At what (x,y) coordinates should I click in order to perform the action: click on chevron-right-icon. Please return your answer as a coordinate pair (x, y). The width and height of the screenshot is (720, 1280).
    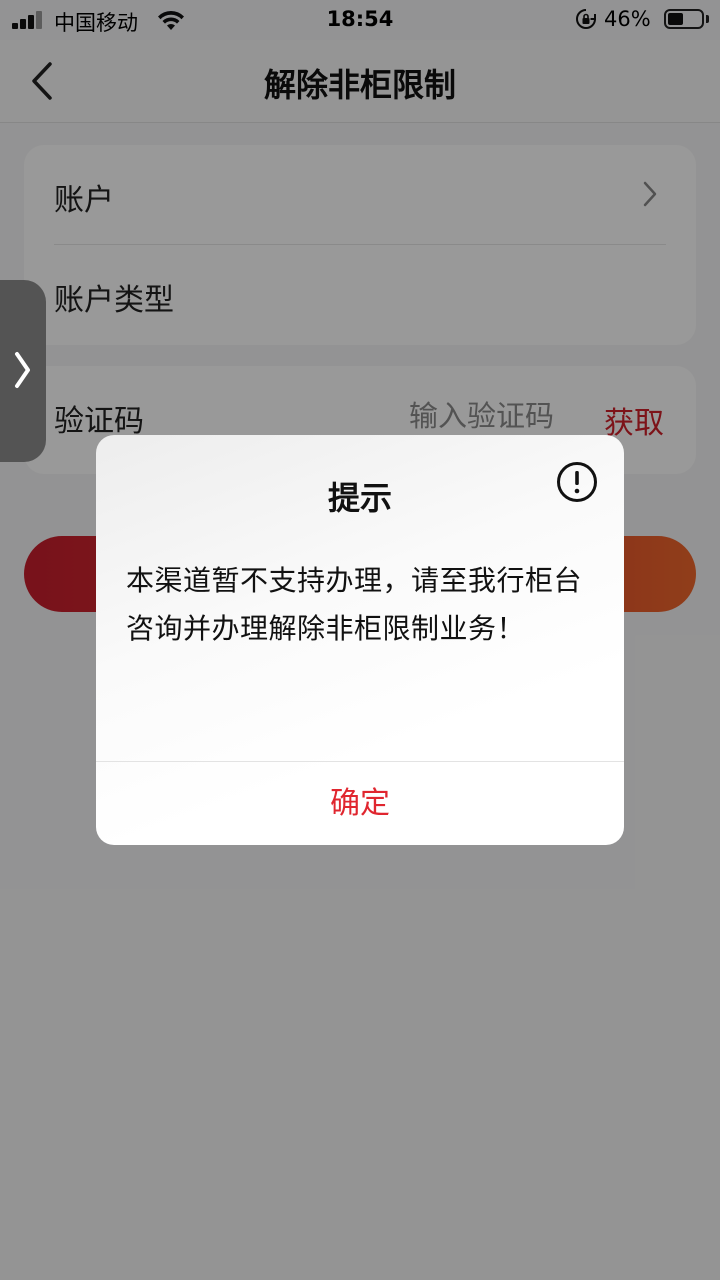
    Looking at the image, I should click on (22, 370).